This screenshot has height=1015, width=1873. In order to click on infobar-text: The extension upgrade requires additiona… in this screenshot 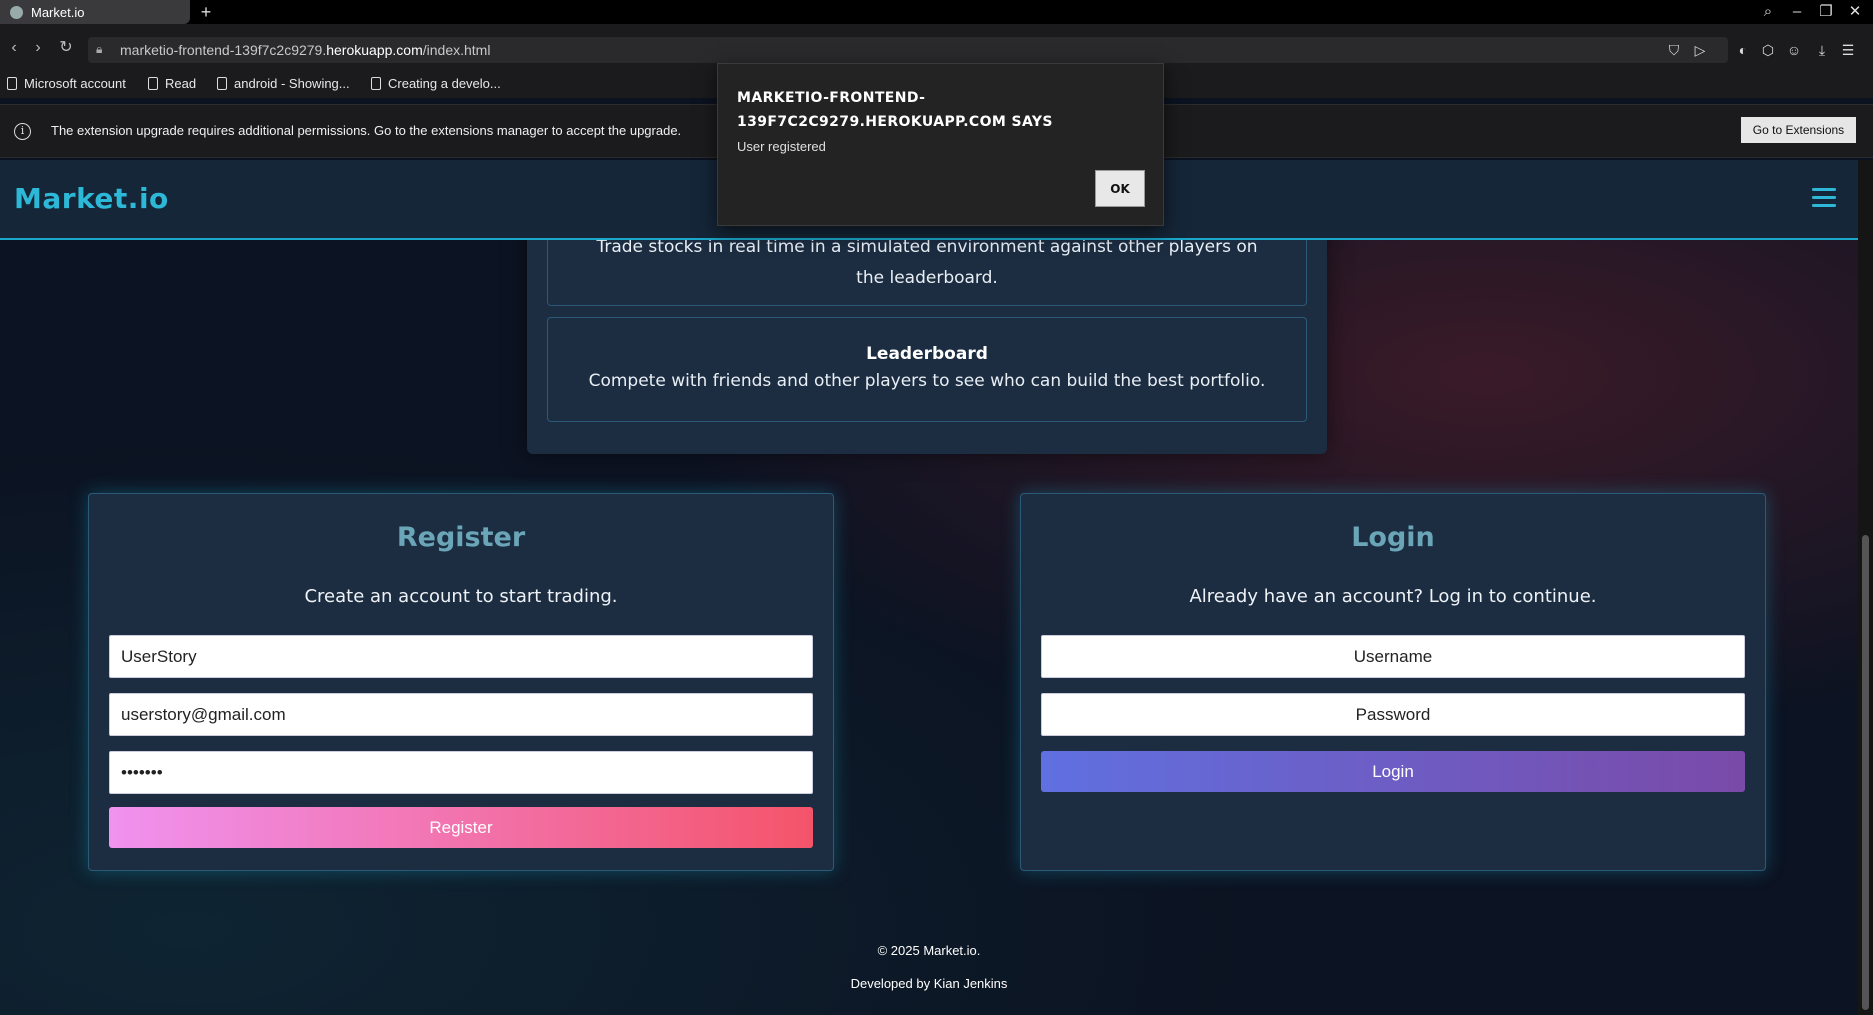, I will do `click(366, 130)`.